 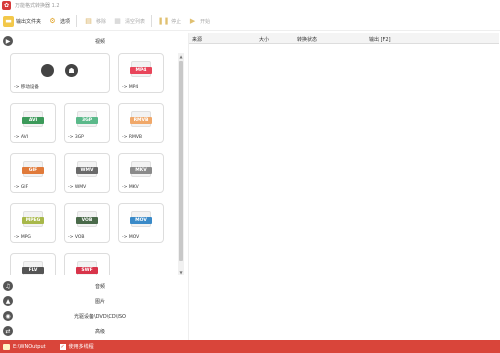 What do you see at coordinates (99, 316) in the screenshot?
I see `category-disc-label: 光驱设备\DVD\CD\ISO` at bounding box center [99, 316].